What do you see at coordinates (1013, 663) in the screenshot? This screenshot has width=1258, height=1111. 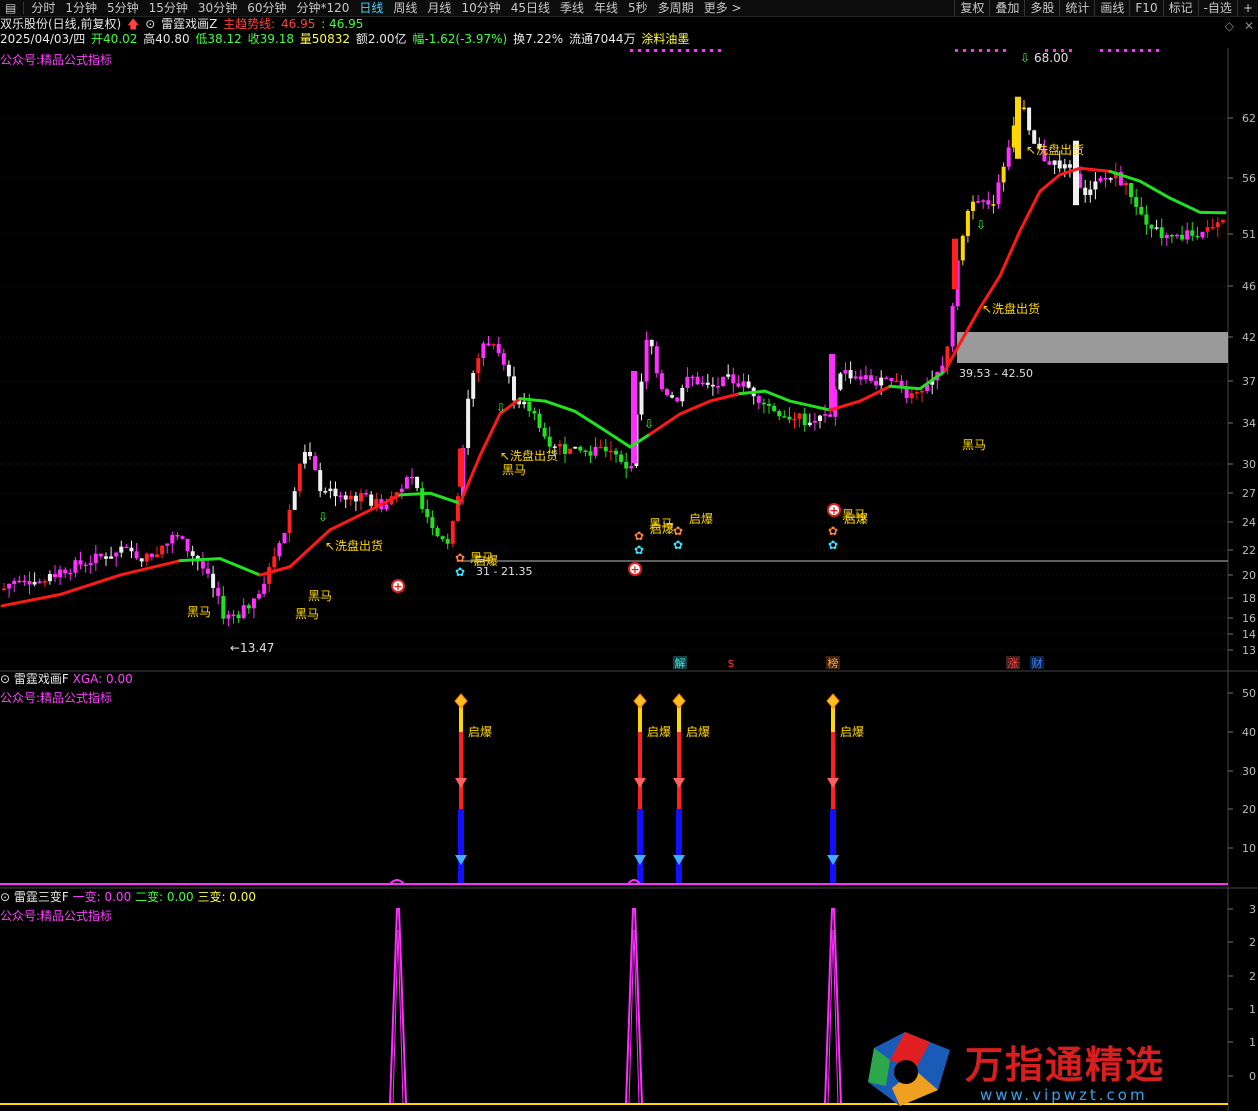 I see `event-tag: 涨` at bounding box center [1013, 663].